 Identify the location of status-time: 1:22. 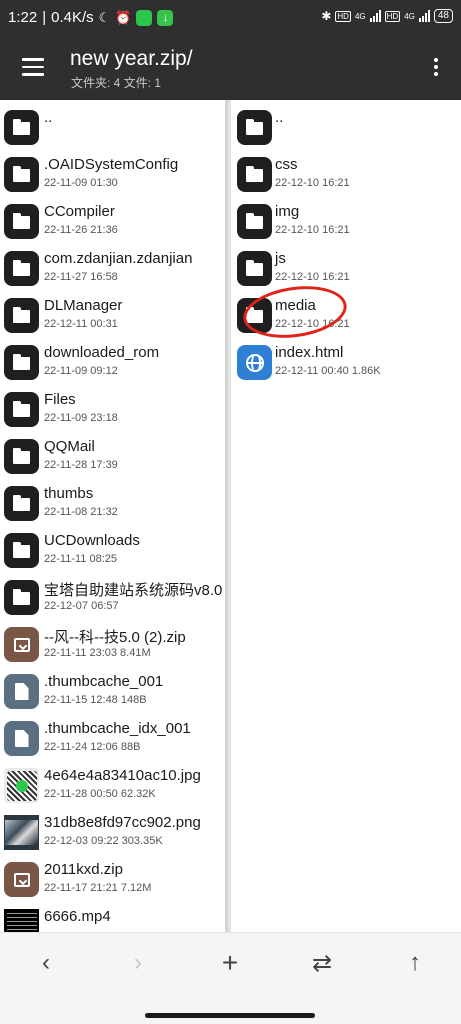
(23, 17).